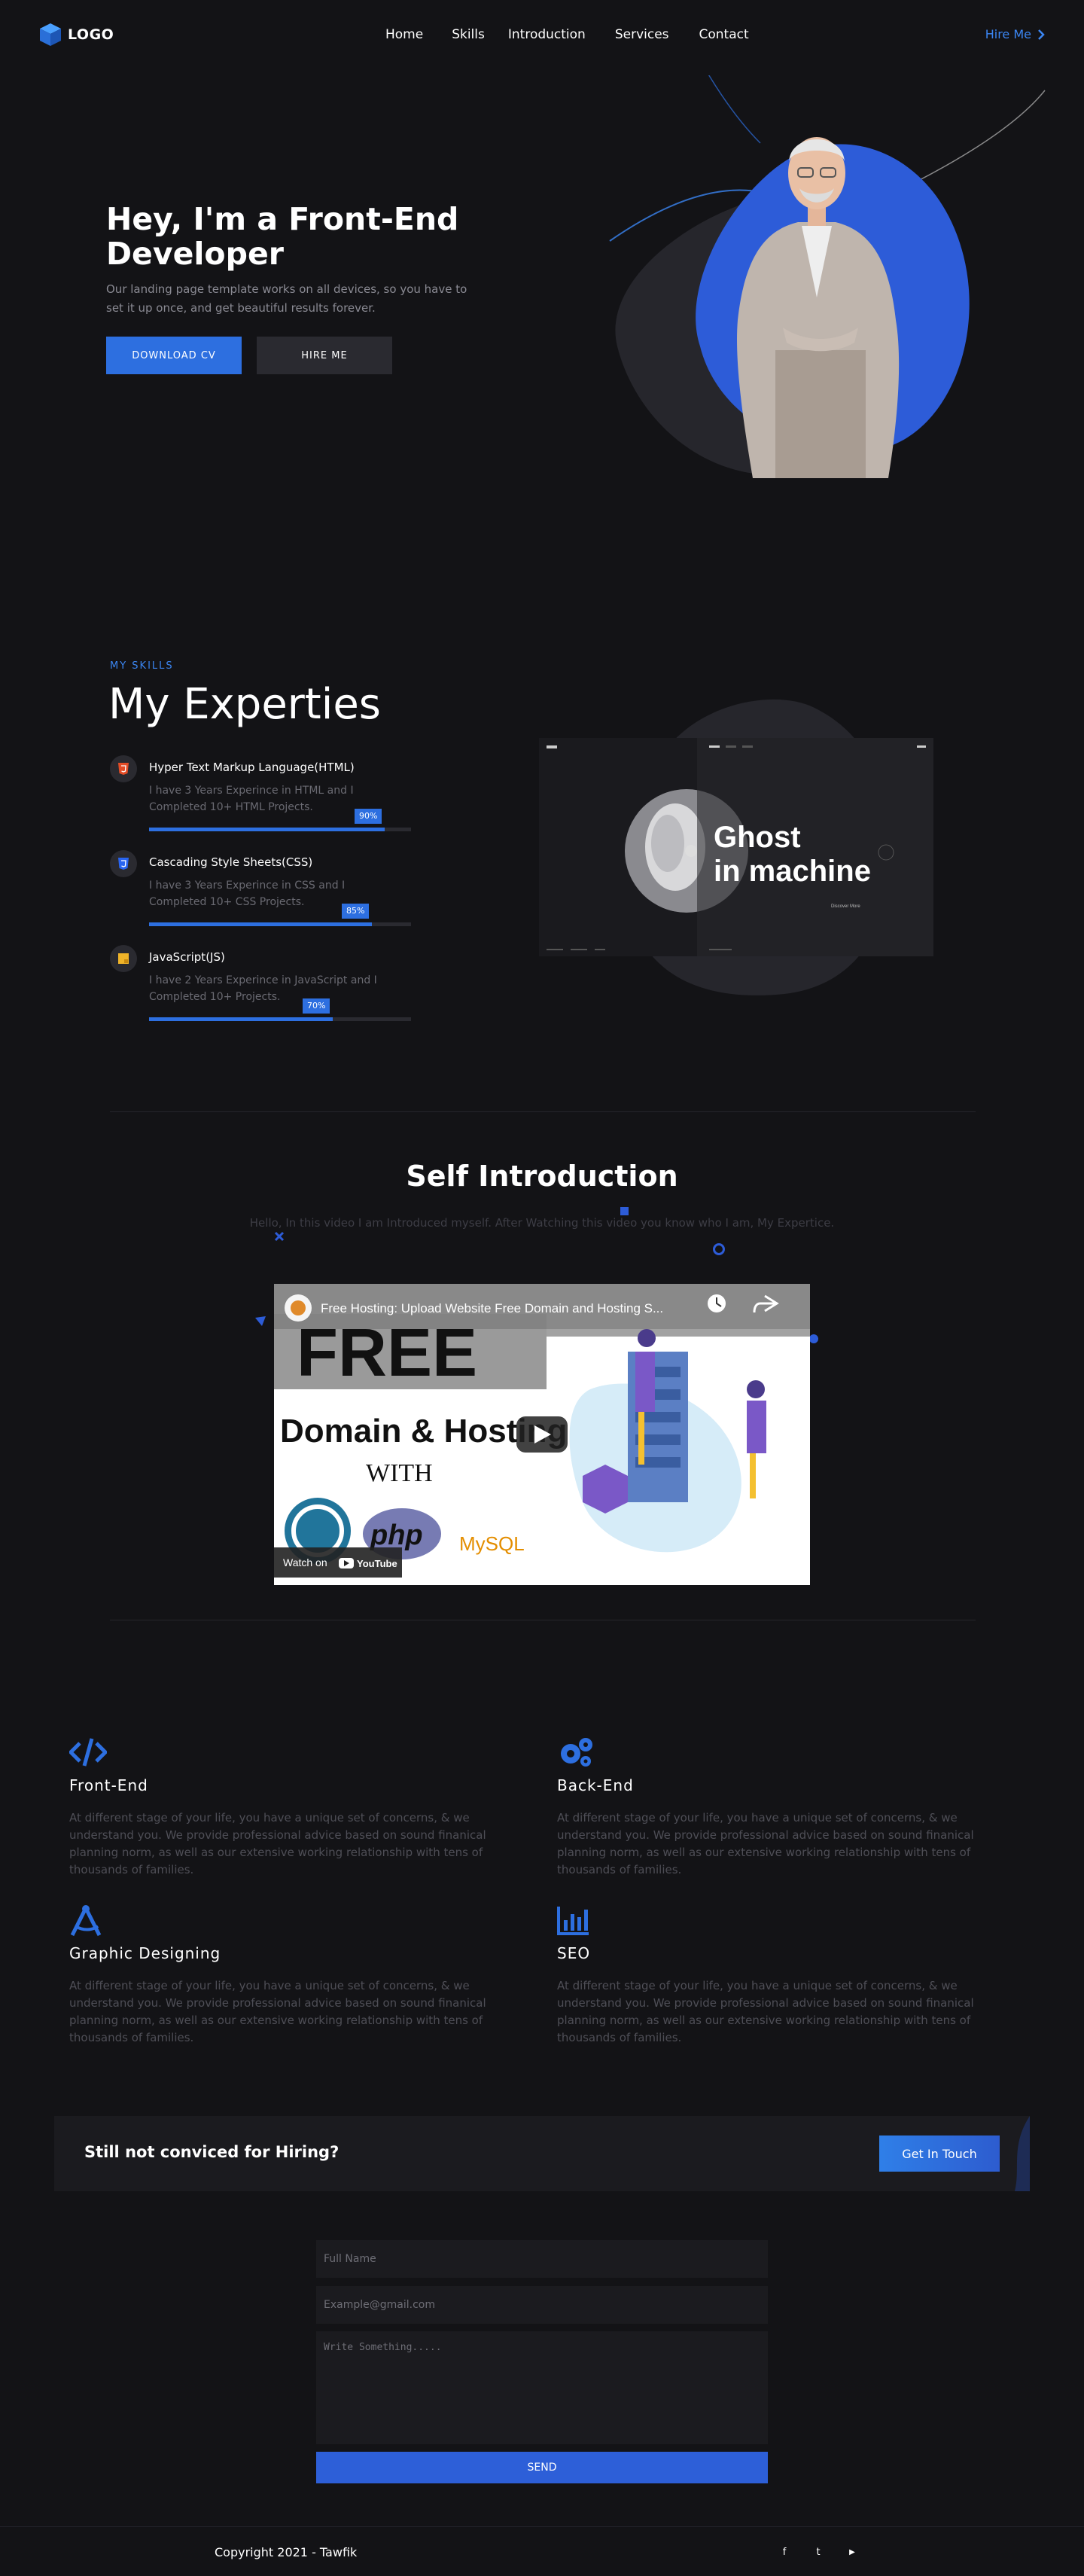 The height and width of the screenshot is (2576, 1084). Describe the element at coordinates (404, 34) in the screenshot. I see `nav-link-home: Home` at that location.